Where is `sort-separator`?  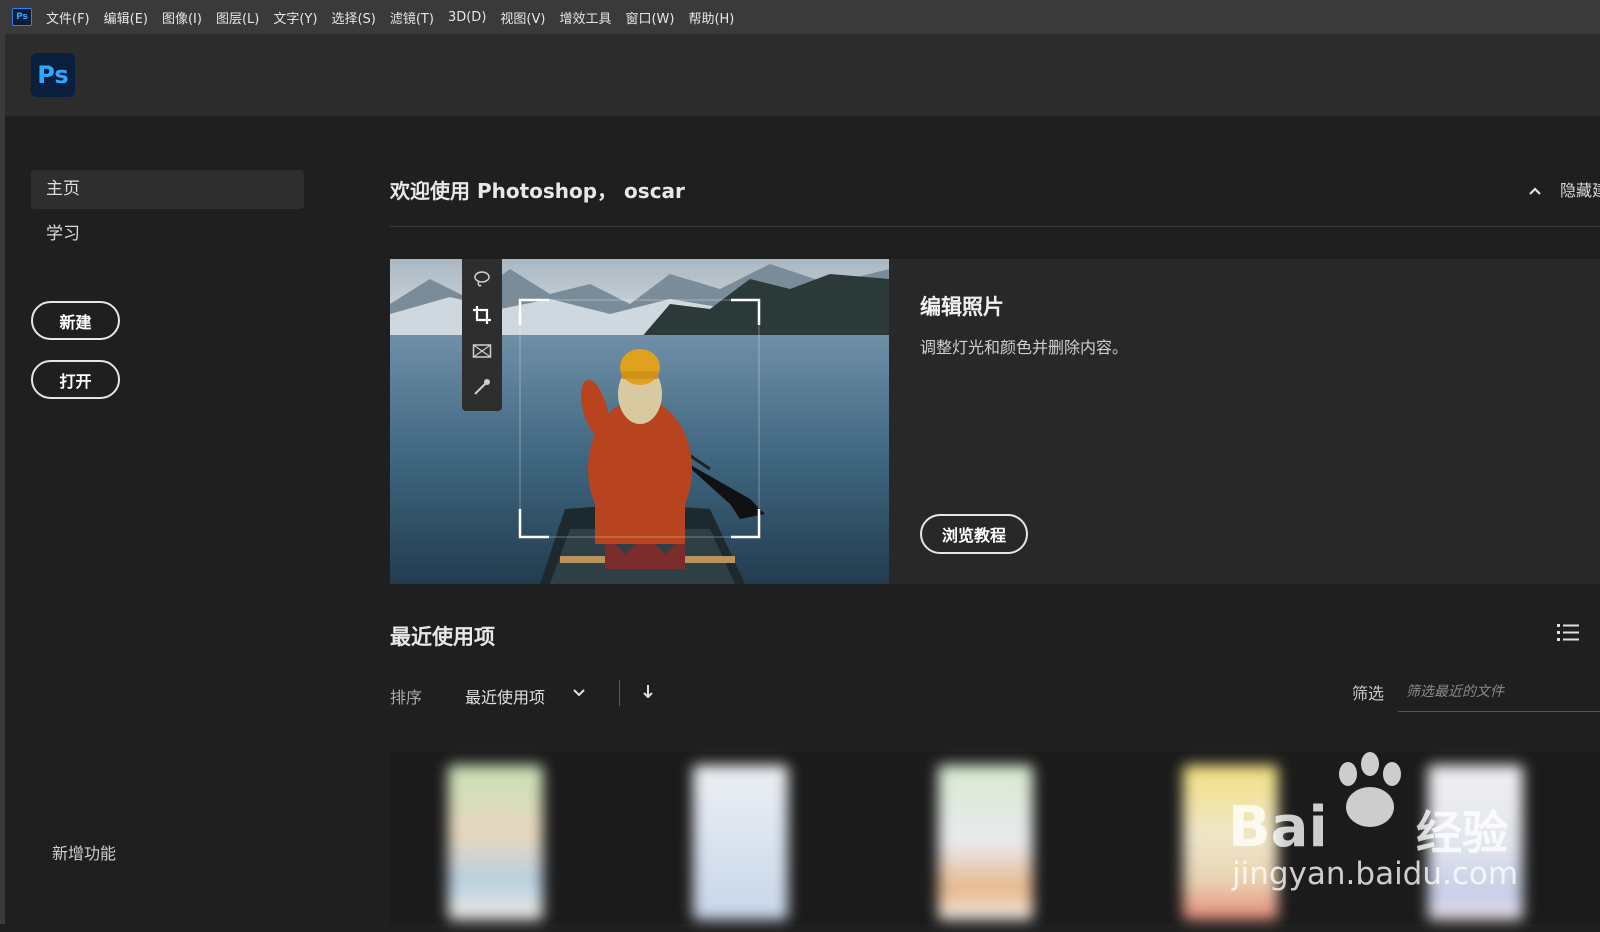 sort-separator is located at coordinates (619, 693).